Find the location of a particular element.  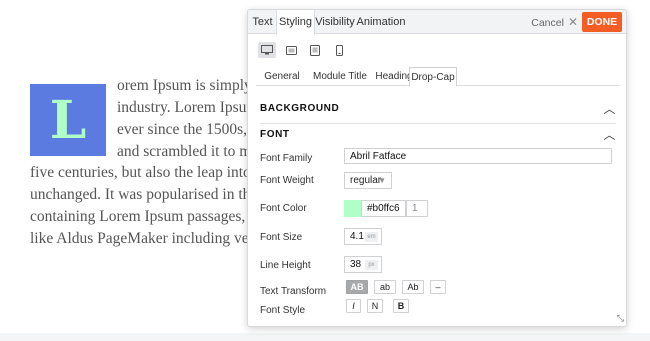

line-height-unit: px is located at coordinates (371, 265).